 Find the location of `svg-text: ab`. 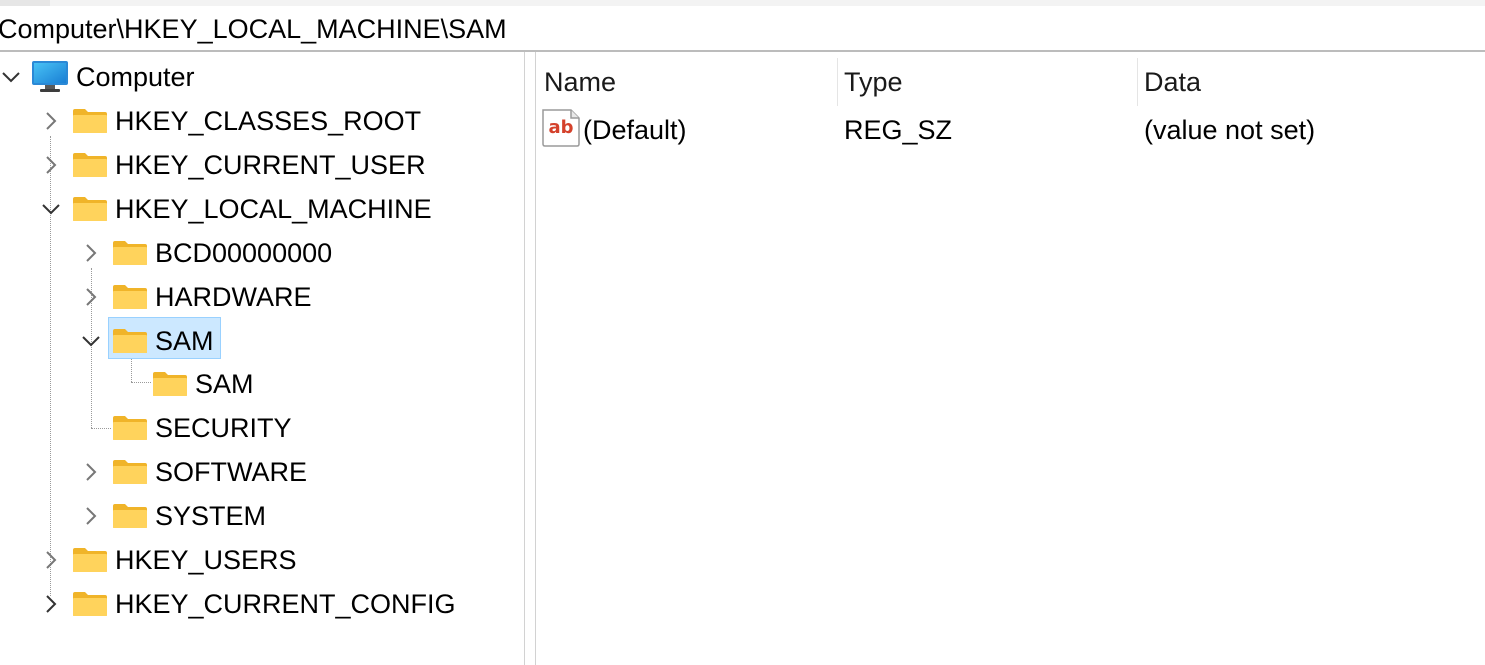

svg-text: ab is located at coordinates (560, 127).